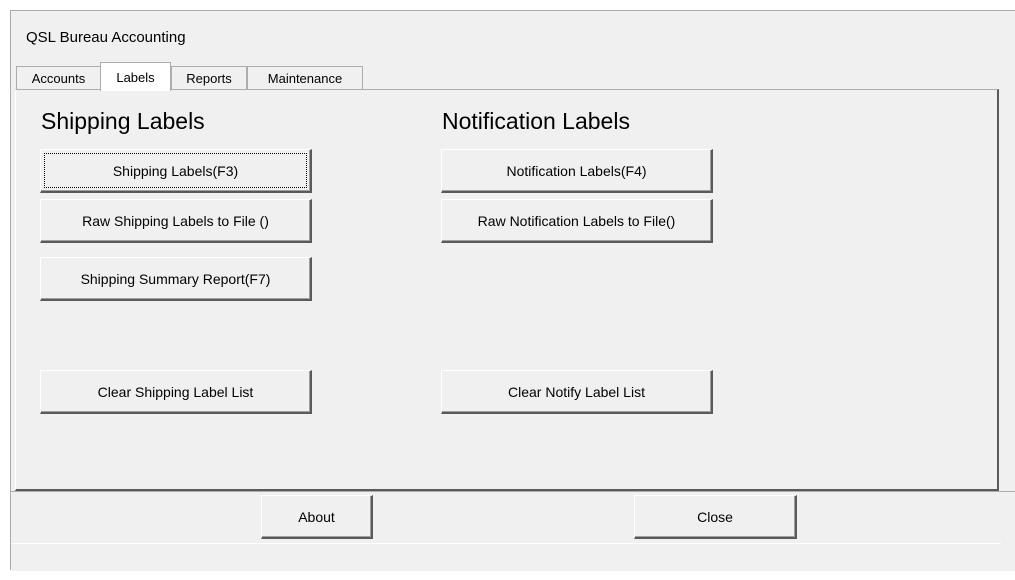  What do you see at coordinates (506, 557) in the screenshot?
I see `status-bar` at bounding box center [506, 557].